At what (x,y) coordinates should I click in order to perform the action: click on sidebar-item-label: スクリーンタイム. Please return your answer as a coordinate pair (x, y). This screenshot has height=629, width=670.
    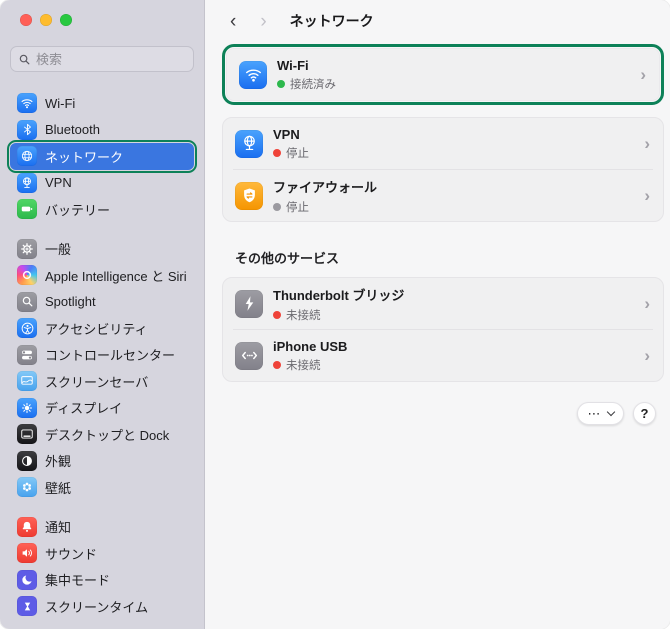
    Looking at the image, I should click on (97, 607).